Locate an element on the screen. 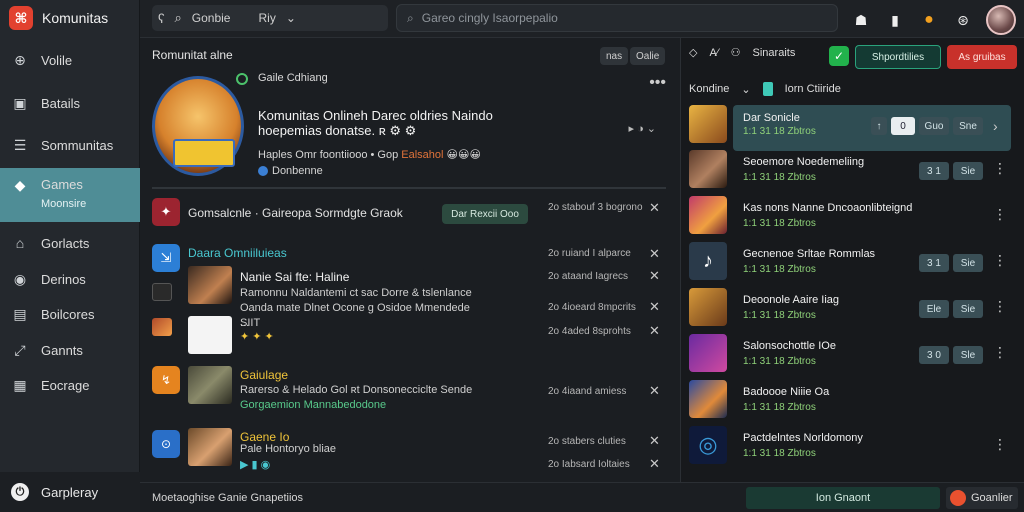  secondary-button: Goanlier is located at coordinates (982, 498).